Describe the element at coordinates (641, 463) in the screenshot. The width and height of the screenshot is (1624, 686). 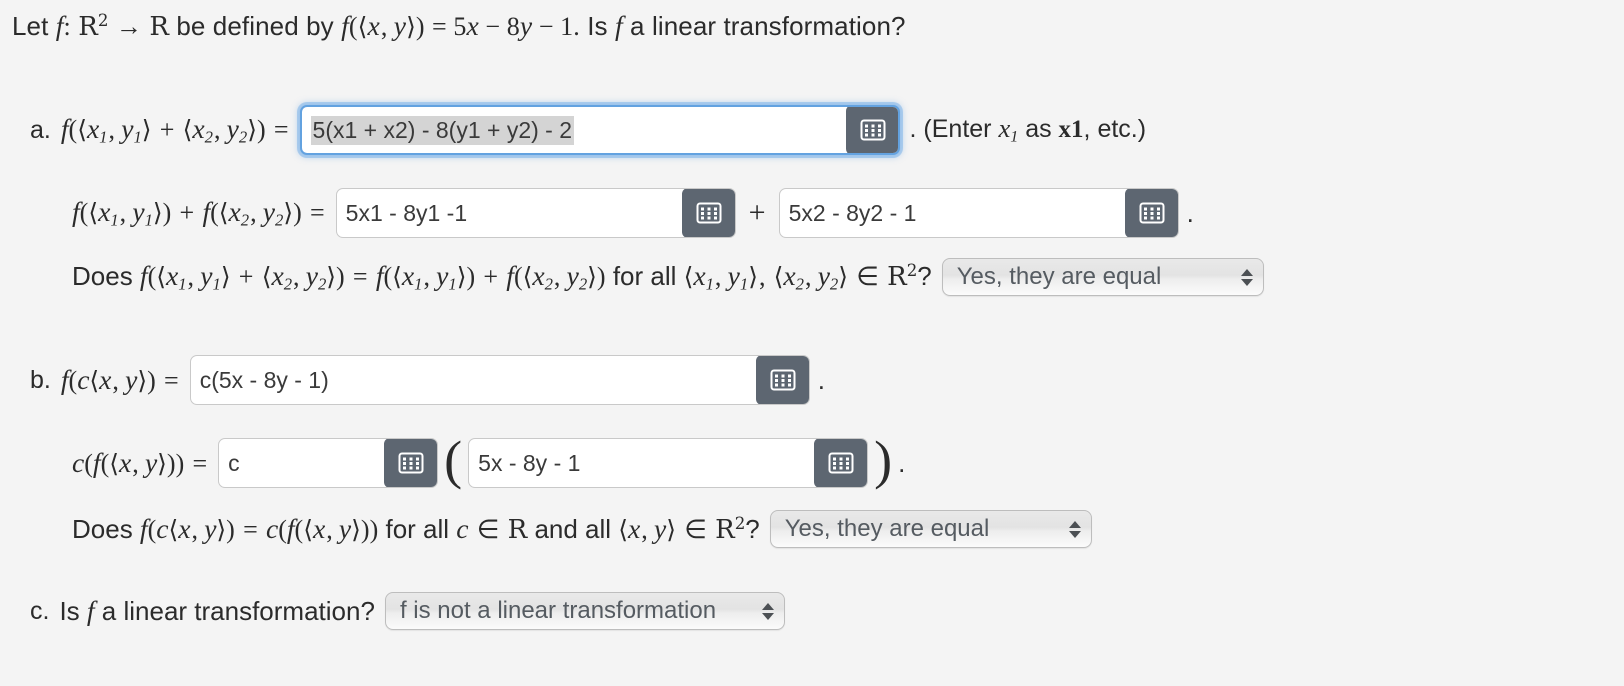
I see `part-b-row2-right-value-wrap: 5x - 8y - 1` at that location.